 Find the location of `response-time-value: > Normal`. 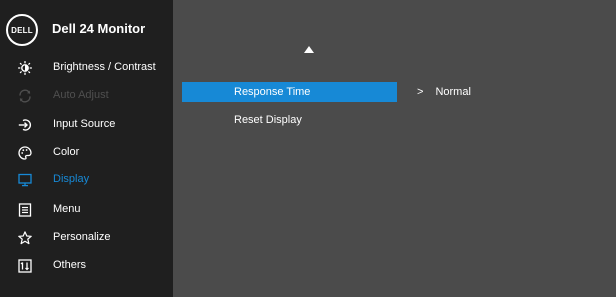

response-time-value: > Normal is located at coordinates (444, 92).